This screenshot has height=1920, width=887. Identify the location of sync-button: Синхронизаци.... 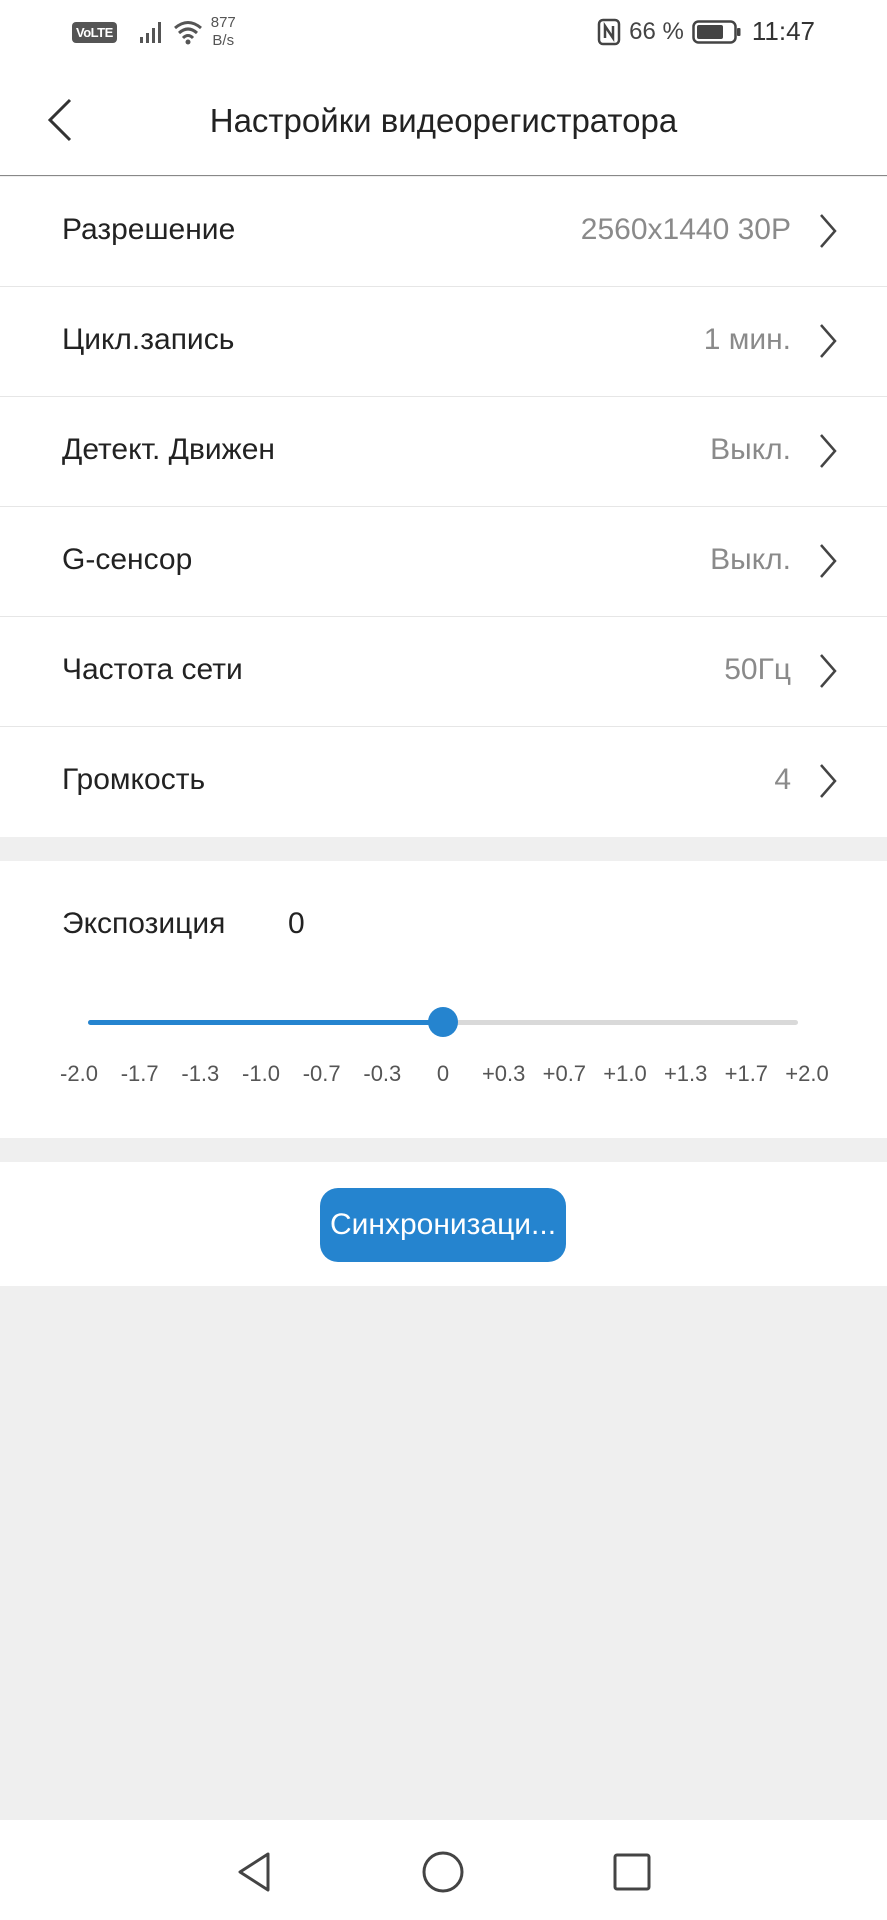
(443, 1225).